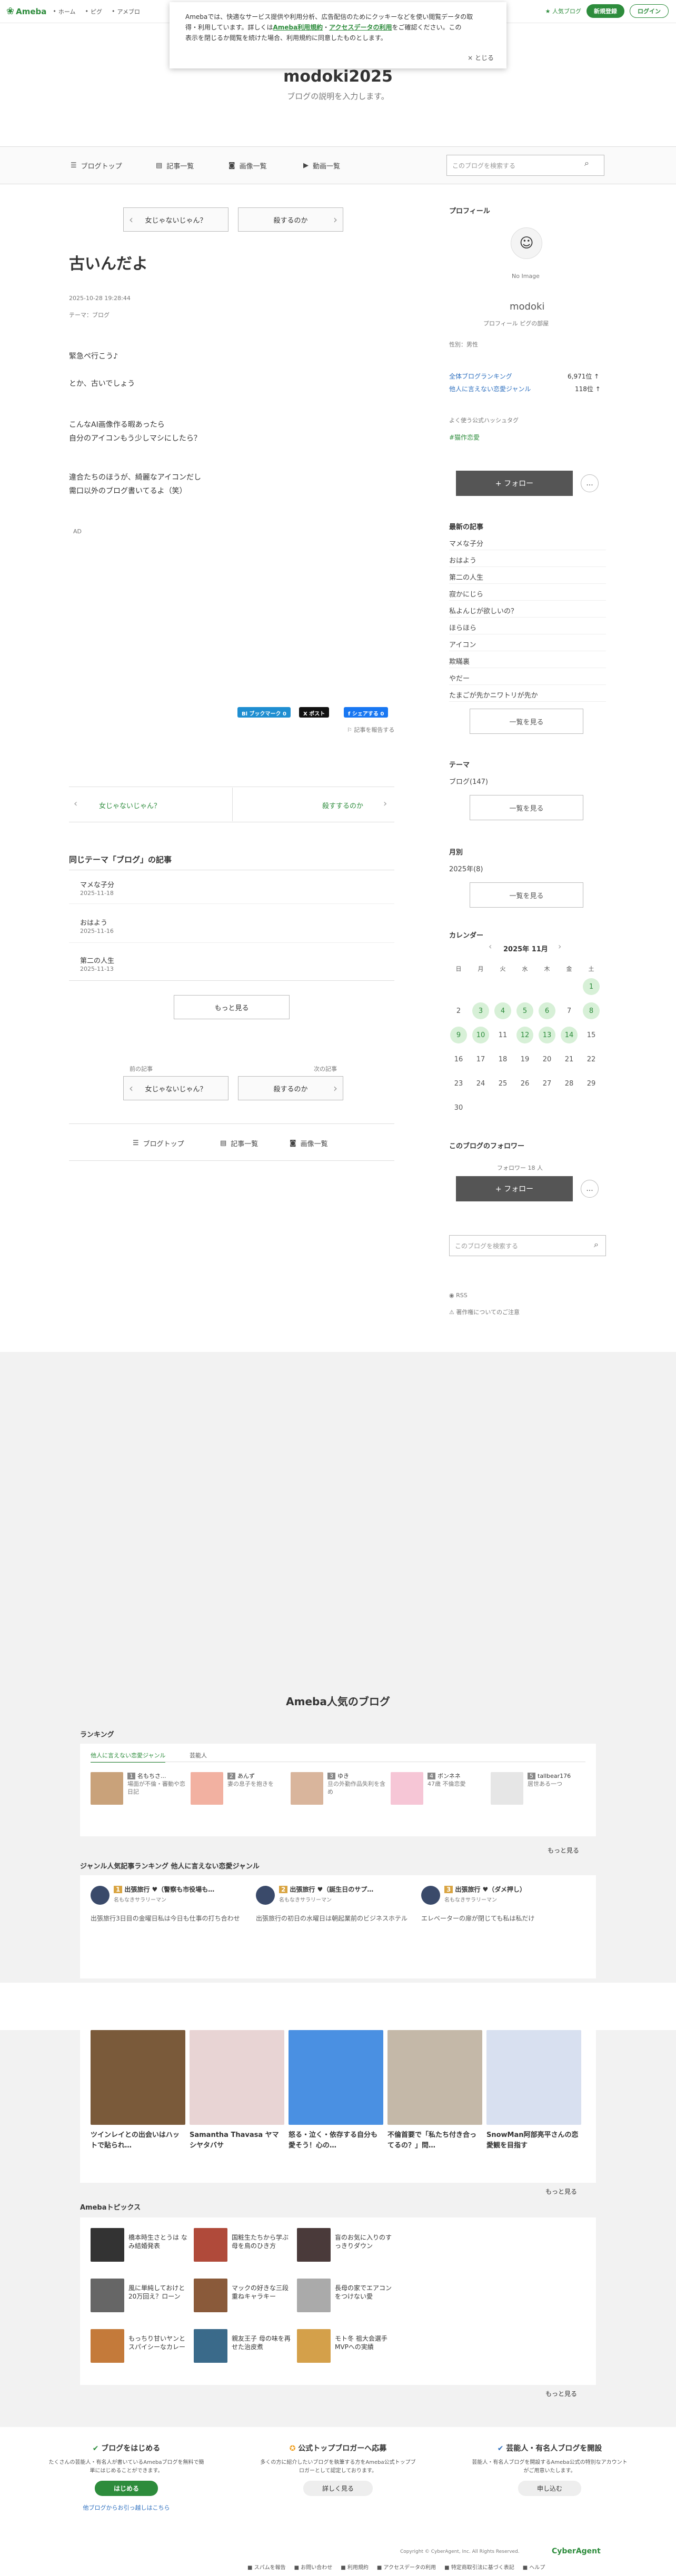 This screenshot has width=676, height=2576. I want to click on topic-item: マックの好きな三段重ねキャラキー, so click(263, 2292).